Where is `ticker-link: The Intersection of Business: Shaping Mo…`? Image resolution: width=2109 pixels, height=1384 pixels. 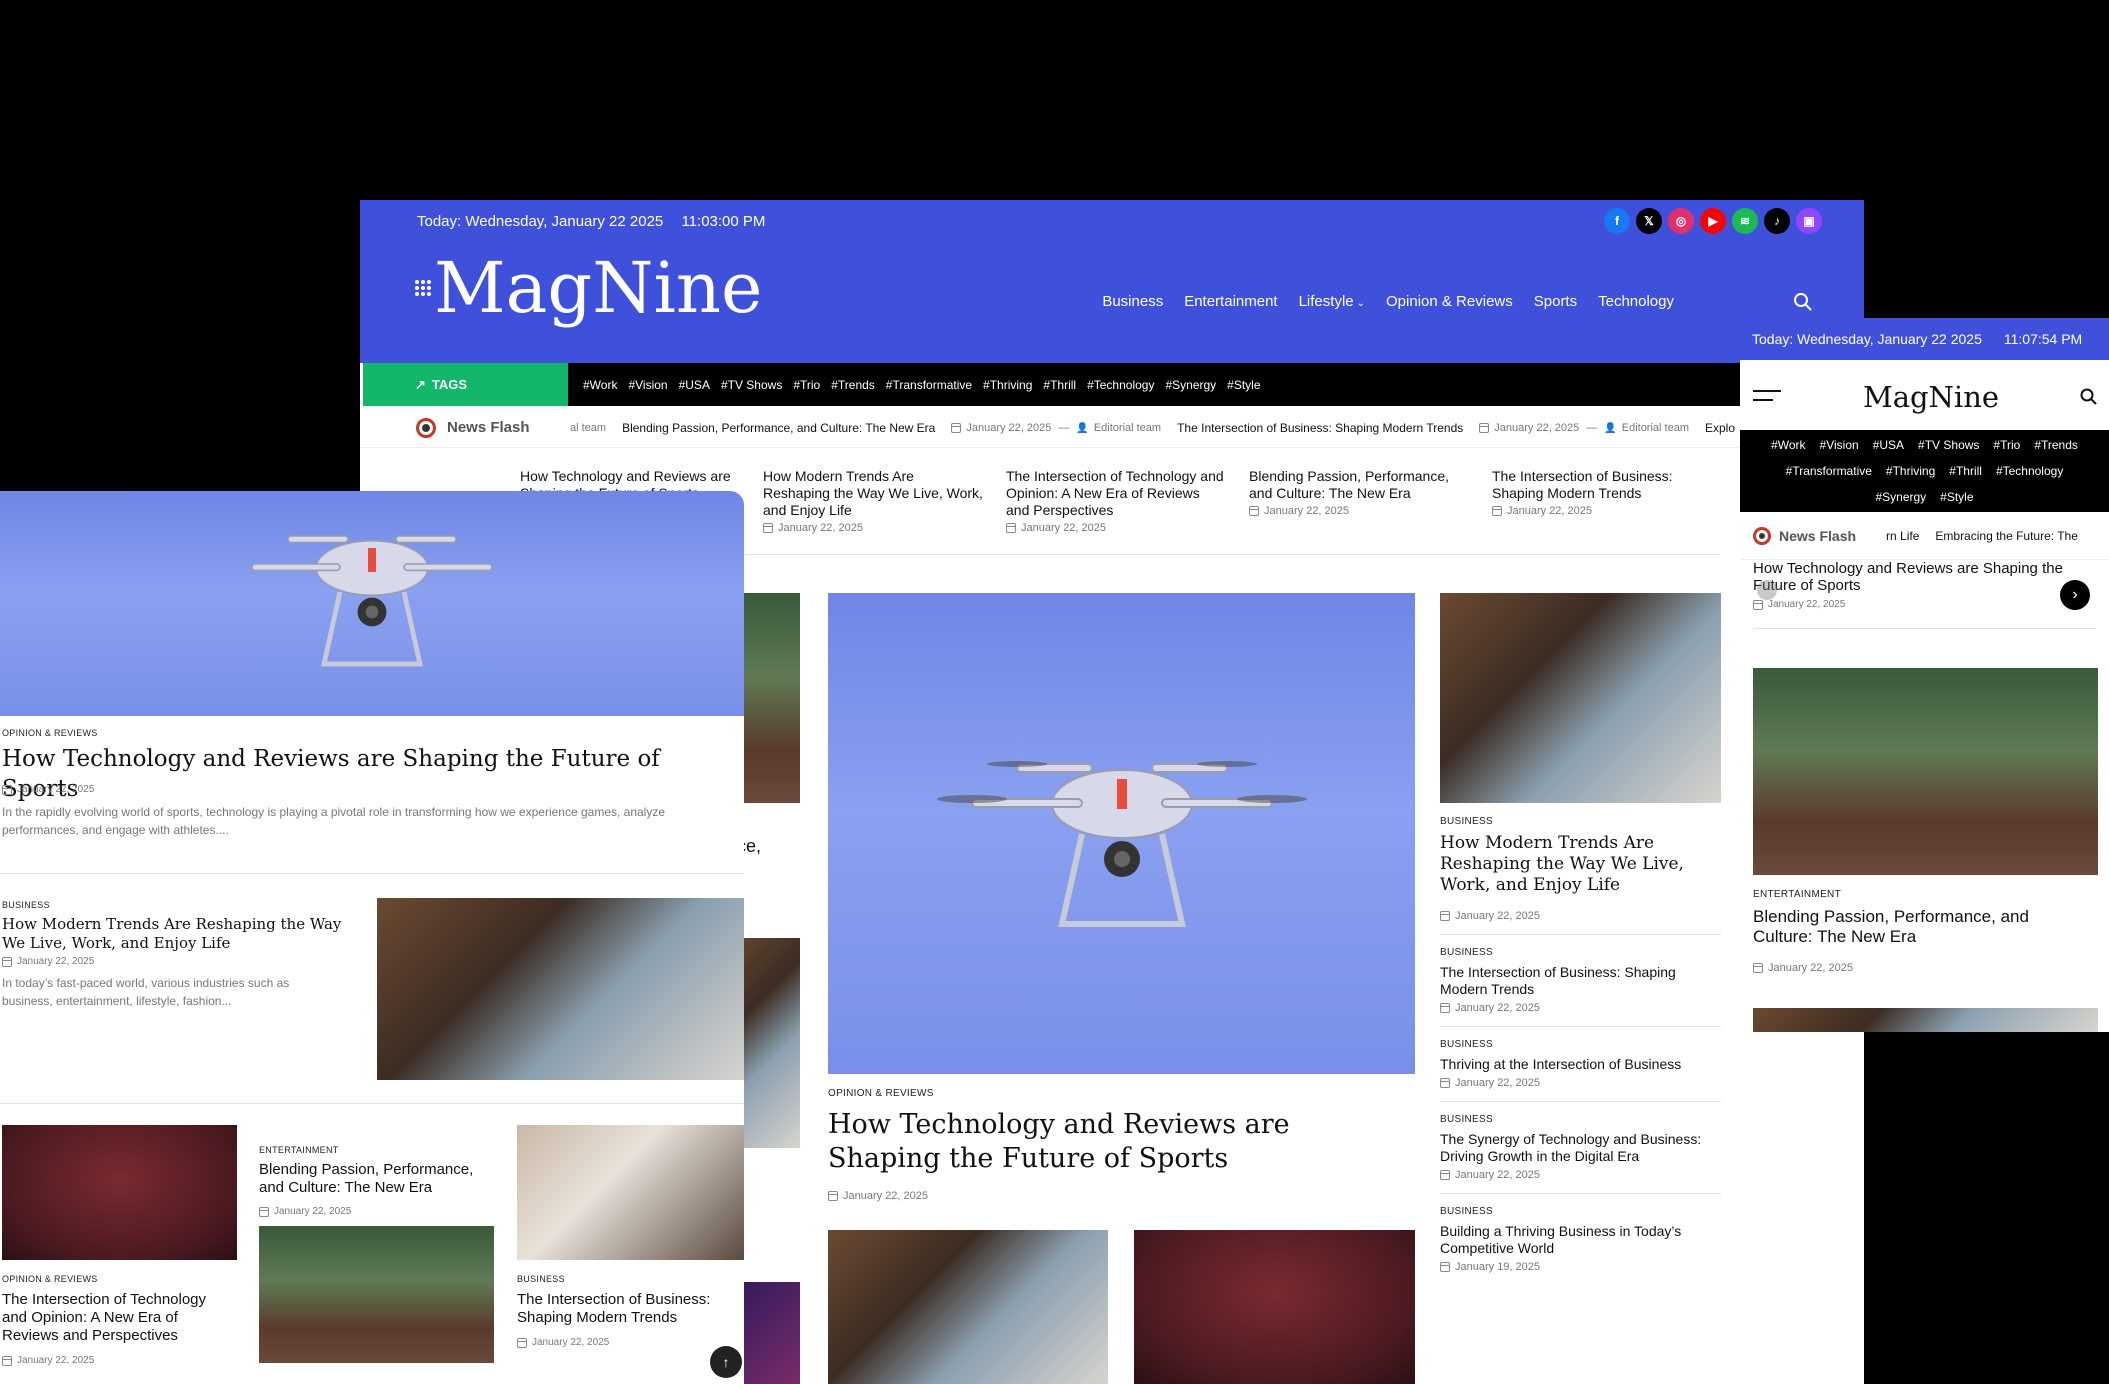 ticker-link: The Intersection of Business: Shaping Mo… is located at coordinates (1320, 428).